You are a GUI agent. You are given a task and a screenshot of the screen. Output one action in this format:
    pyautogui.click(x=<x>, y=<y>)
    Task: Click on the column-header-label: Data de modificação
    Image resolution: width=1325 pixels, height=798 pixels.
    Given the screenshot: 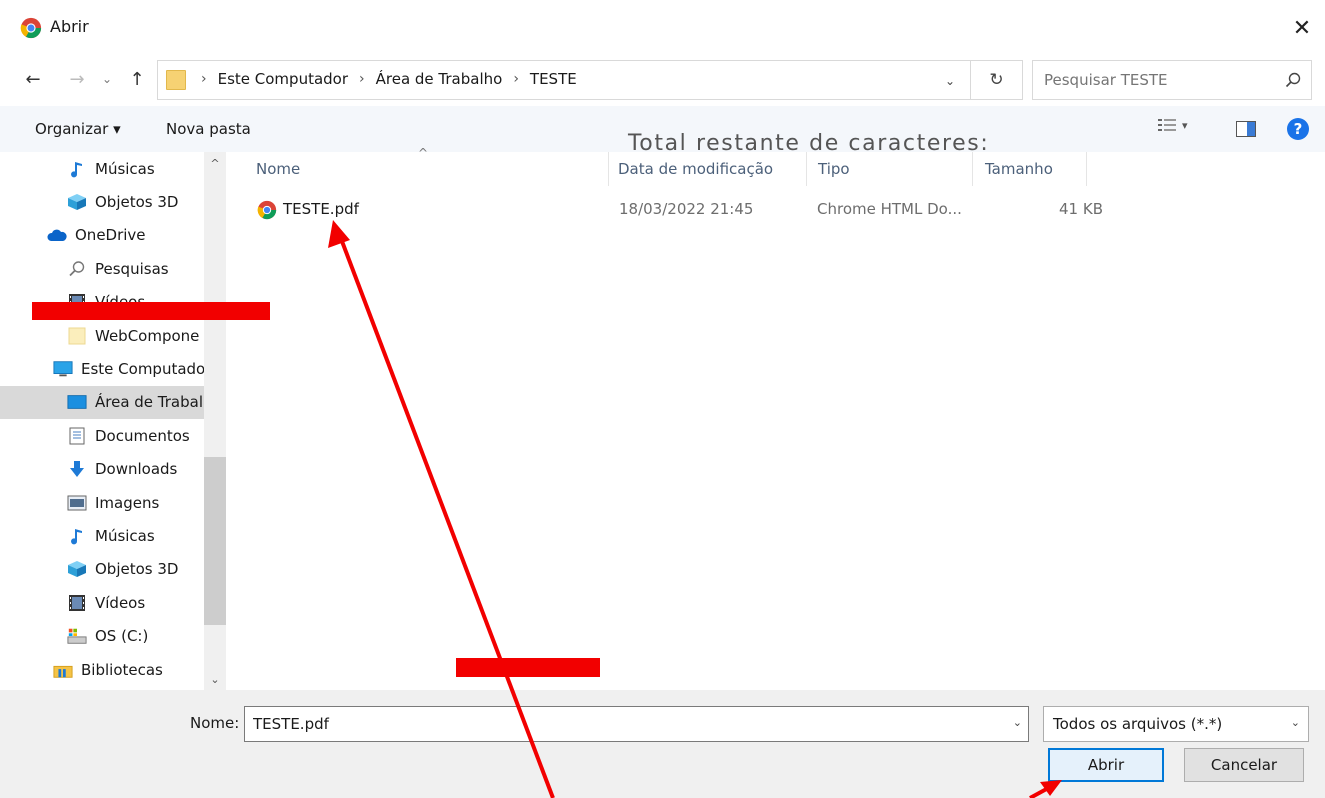 What is the action you would take?
    pyautogui.click(x=696, y=169)
    